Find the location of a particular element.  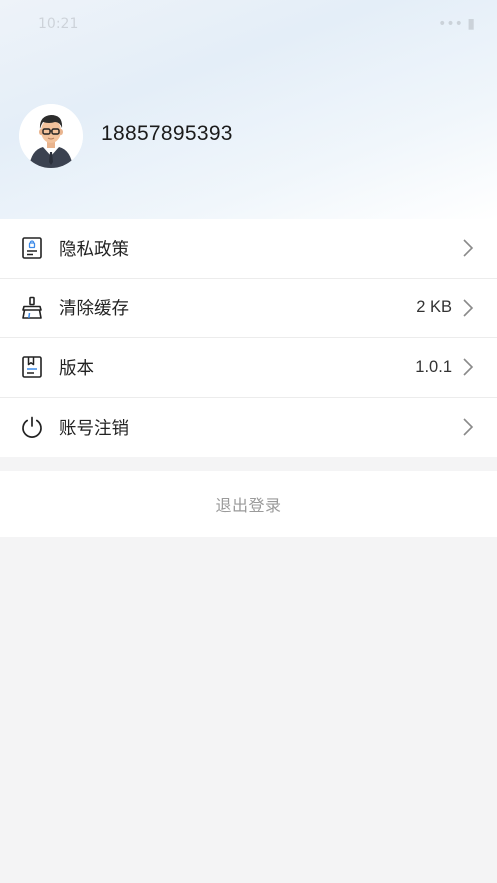

logout-label: 退出登录 is located at coordinates (248, 505).